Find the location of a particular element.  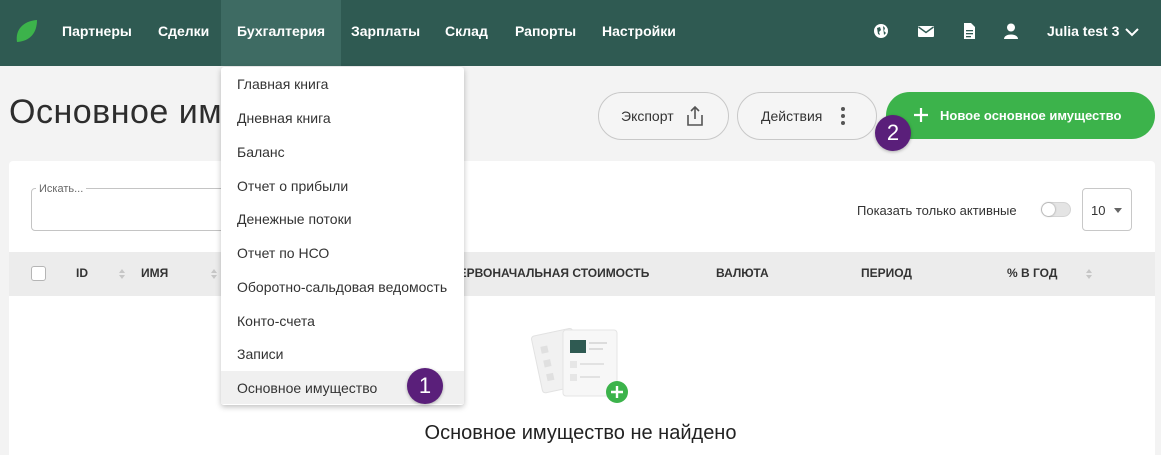

nav-item-settings: Настройки is located at coordinates (639, 33).